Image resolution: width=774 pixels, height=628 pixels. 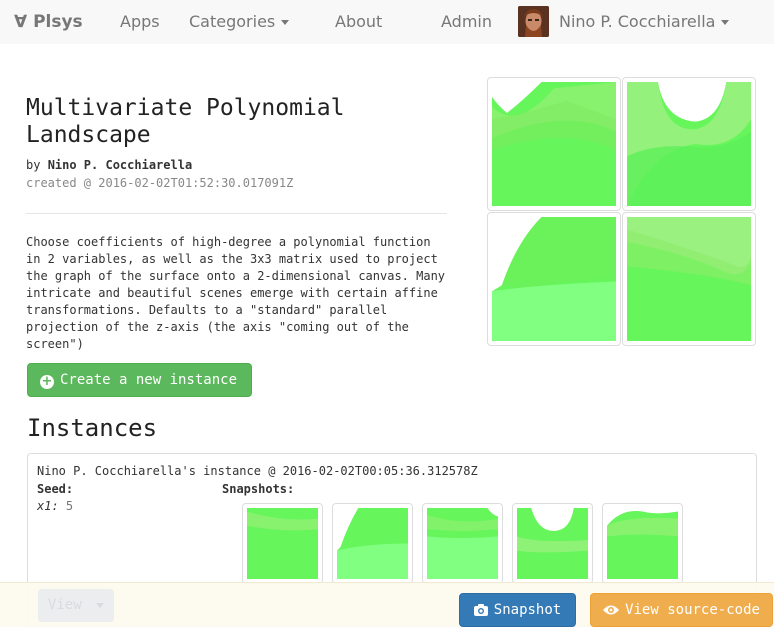 I want to click on nav-categories-dropdown: Categories, so click(x=239, y=21).